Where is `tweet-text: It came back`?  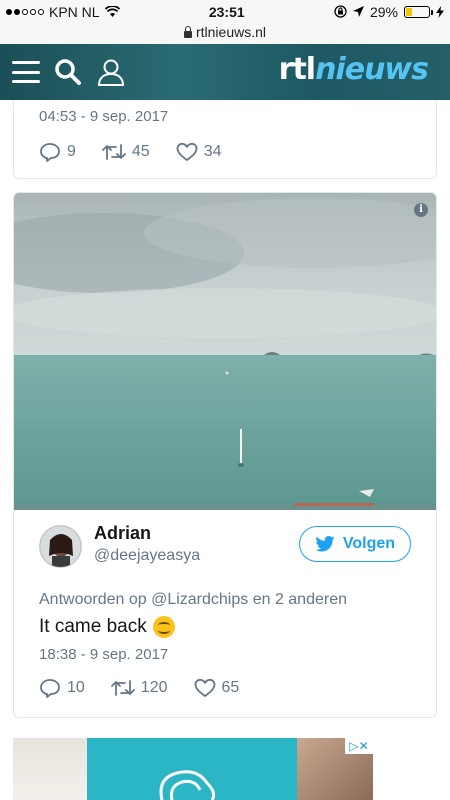 tweet-text: It came back is located at coordinates (93, 626).